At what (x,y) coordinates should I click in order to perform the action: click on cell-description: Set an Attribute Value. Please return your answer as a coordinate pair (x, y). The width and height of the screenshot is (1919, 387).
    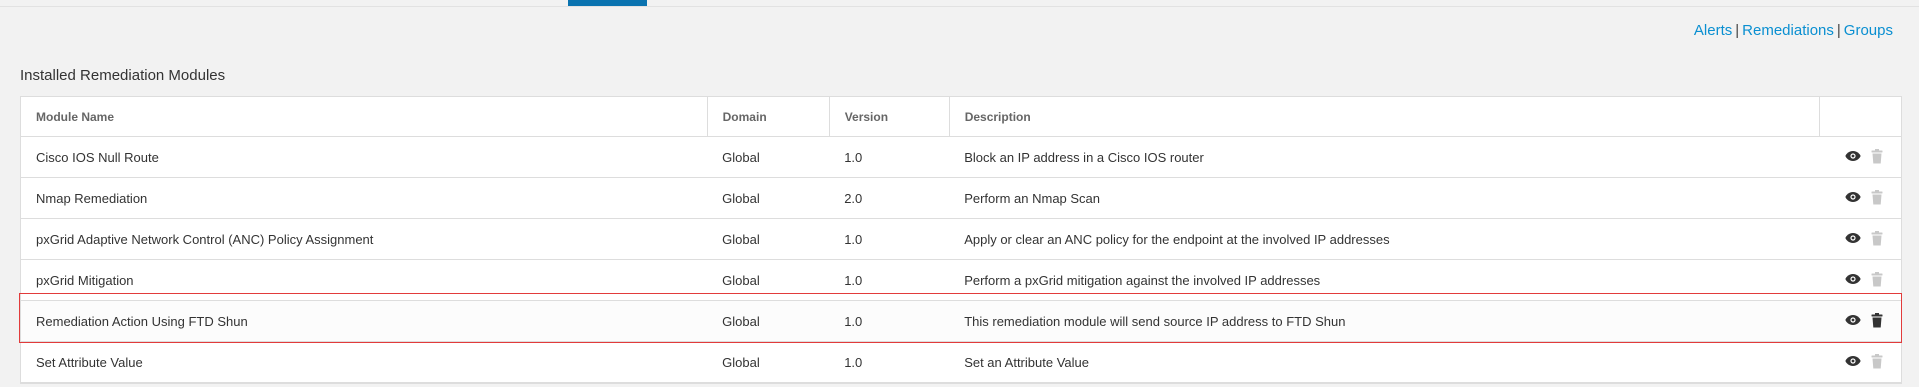
    Looking at the image, I should click on (1384, 362).